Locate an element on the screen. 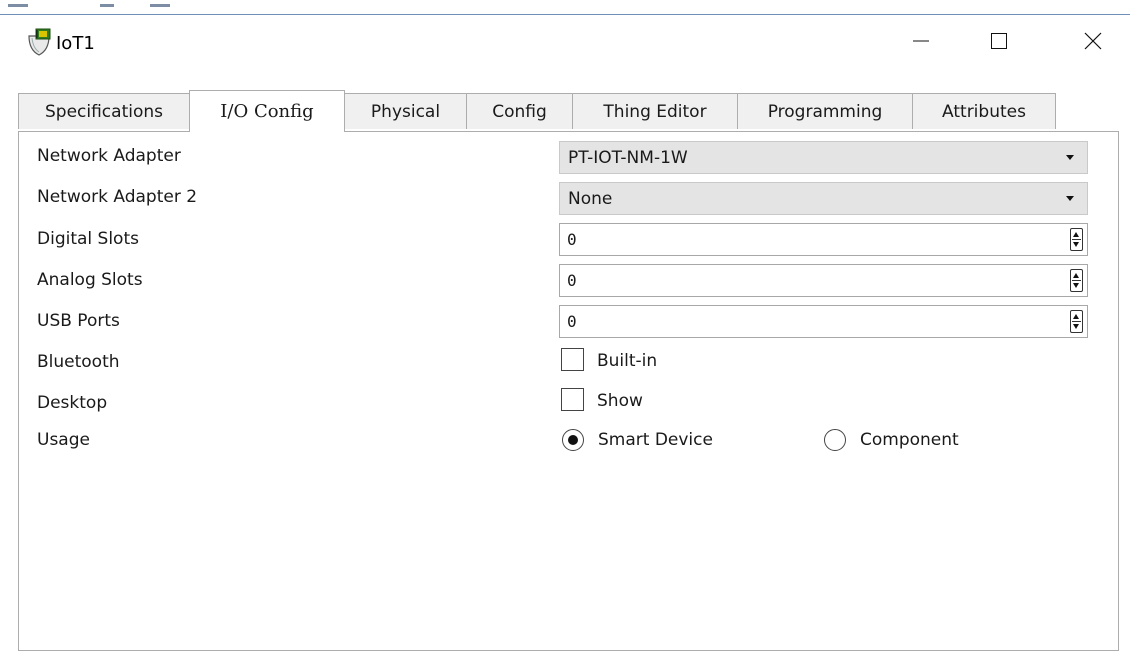  network-adapter-2-select: None is located at coordinates (823, 198).